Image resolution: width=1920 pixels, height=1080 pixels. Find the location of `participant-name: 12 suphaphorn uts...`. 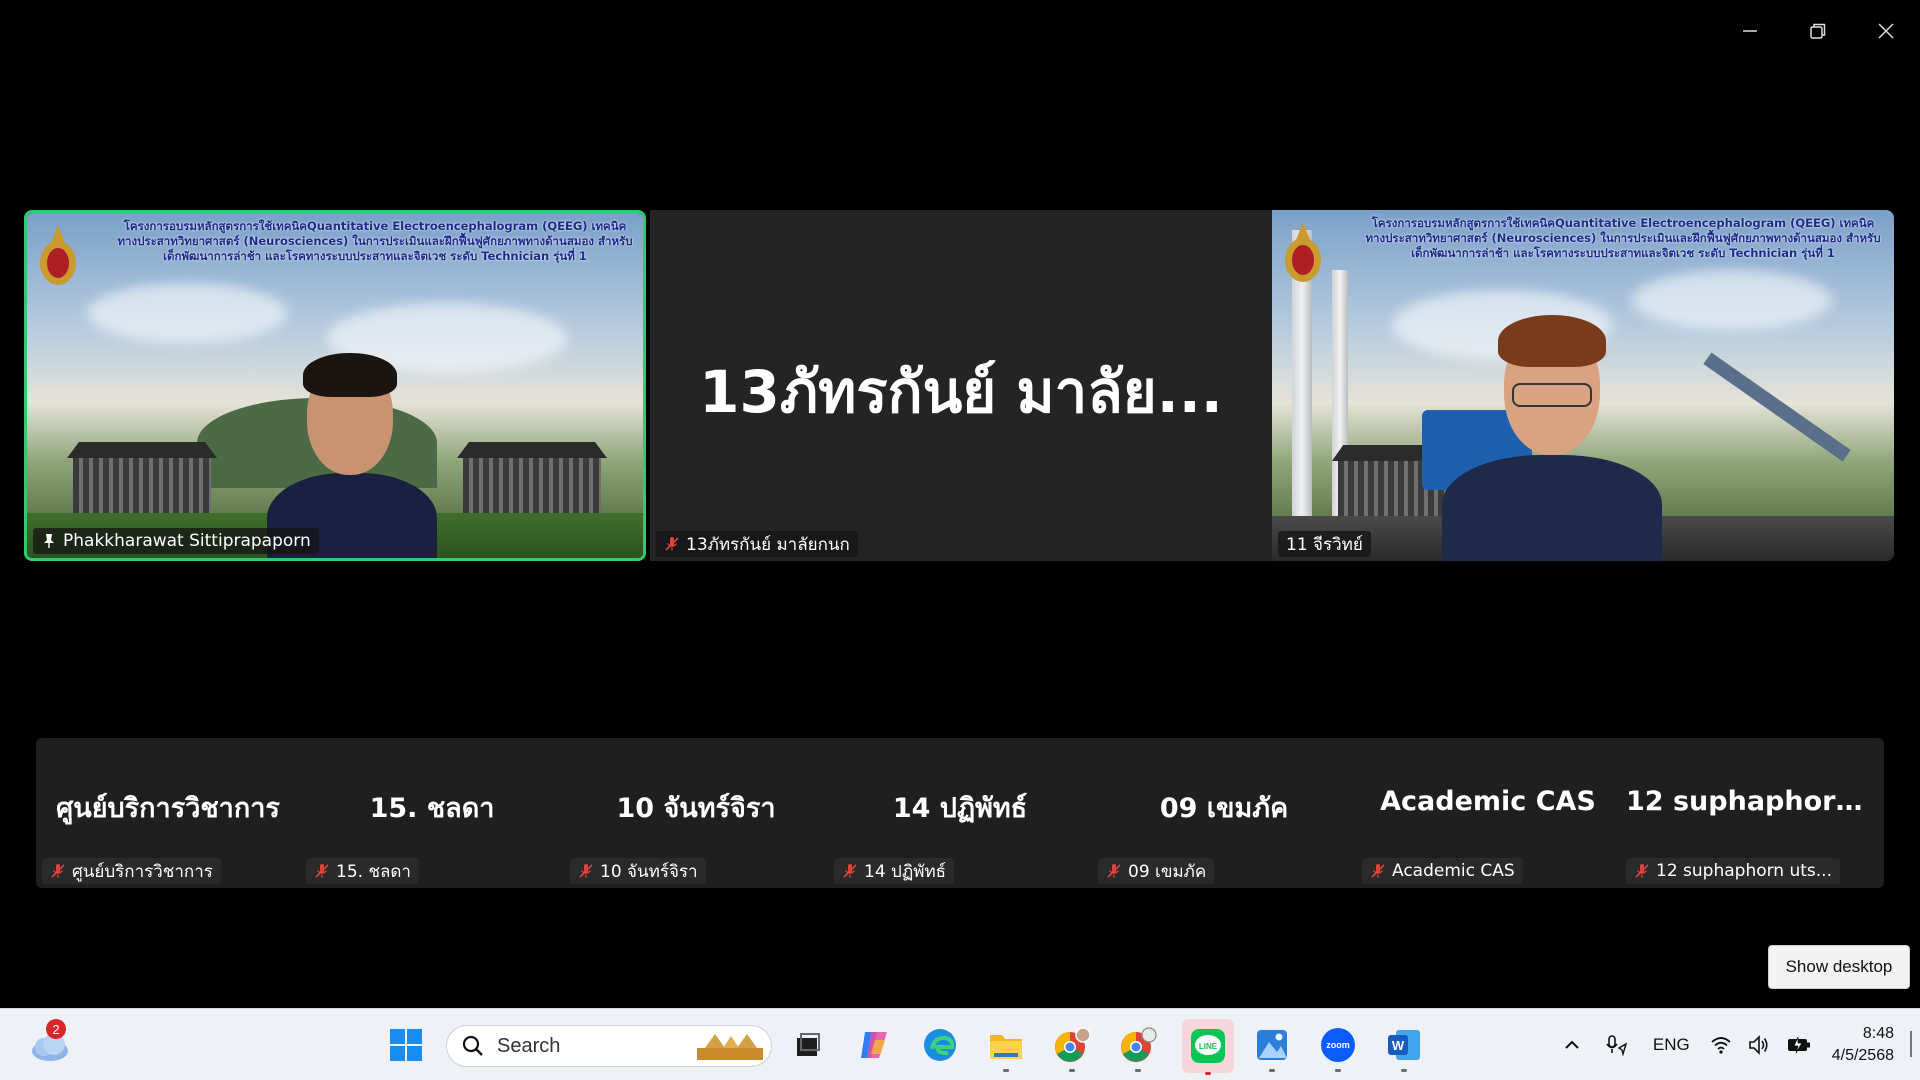

participant-name: 12 suphaphorn uts... is located at coordinates (1744, 871).